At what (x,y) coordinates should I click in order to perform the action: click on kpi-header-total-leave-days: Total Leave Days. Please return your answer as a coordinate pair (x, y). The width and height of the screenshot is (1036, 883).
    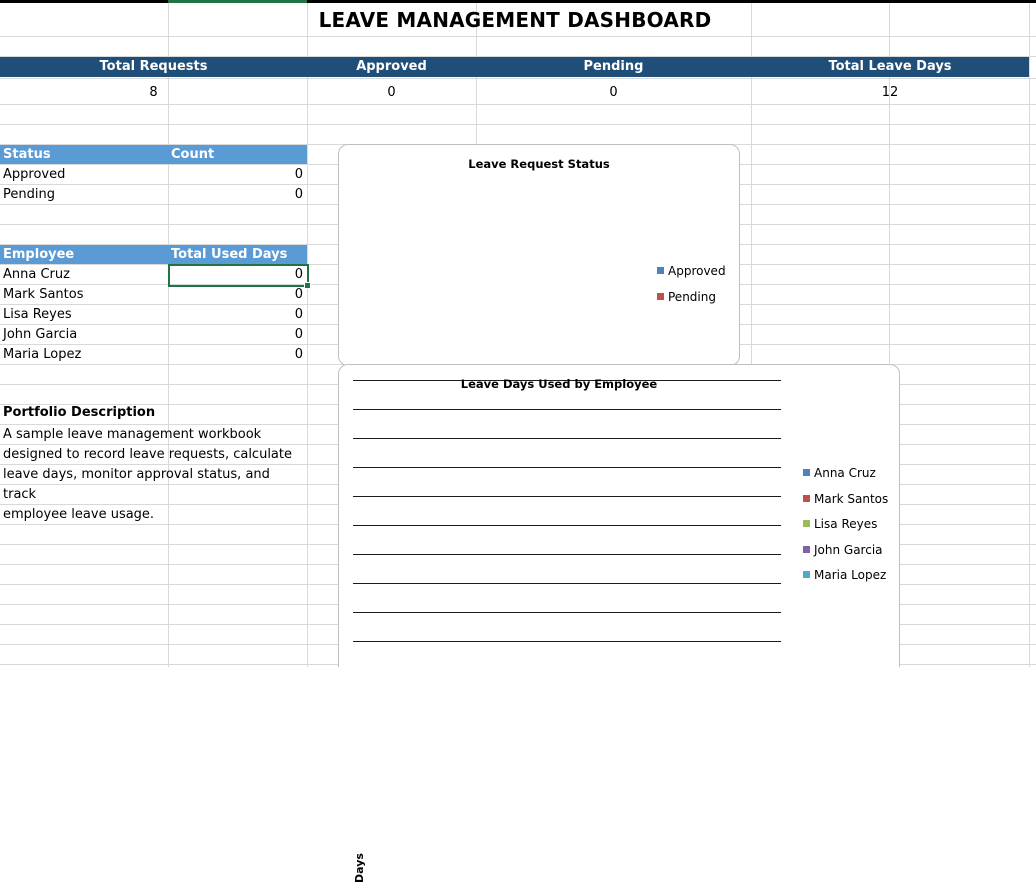
    Looking at the image, I should click on (890, 67).